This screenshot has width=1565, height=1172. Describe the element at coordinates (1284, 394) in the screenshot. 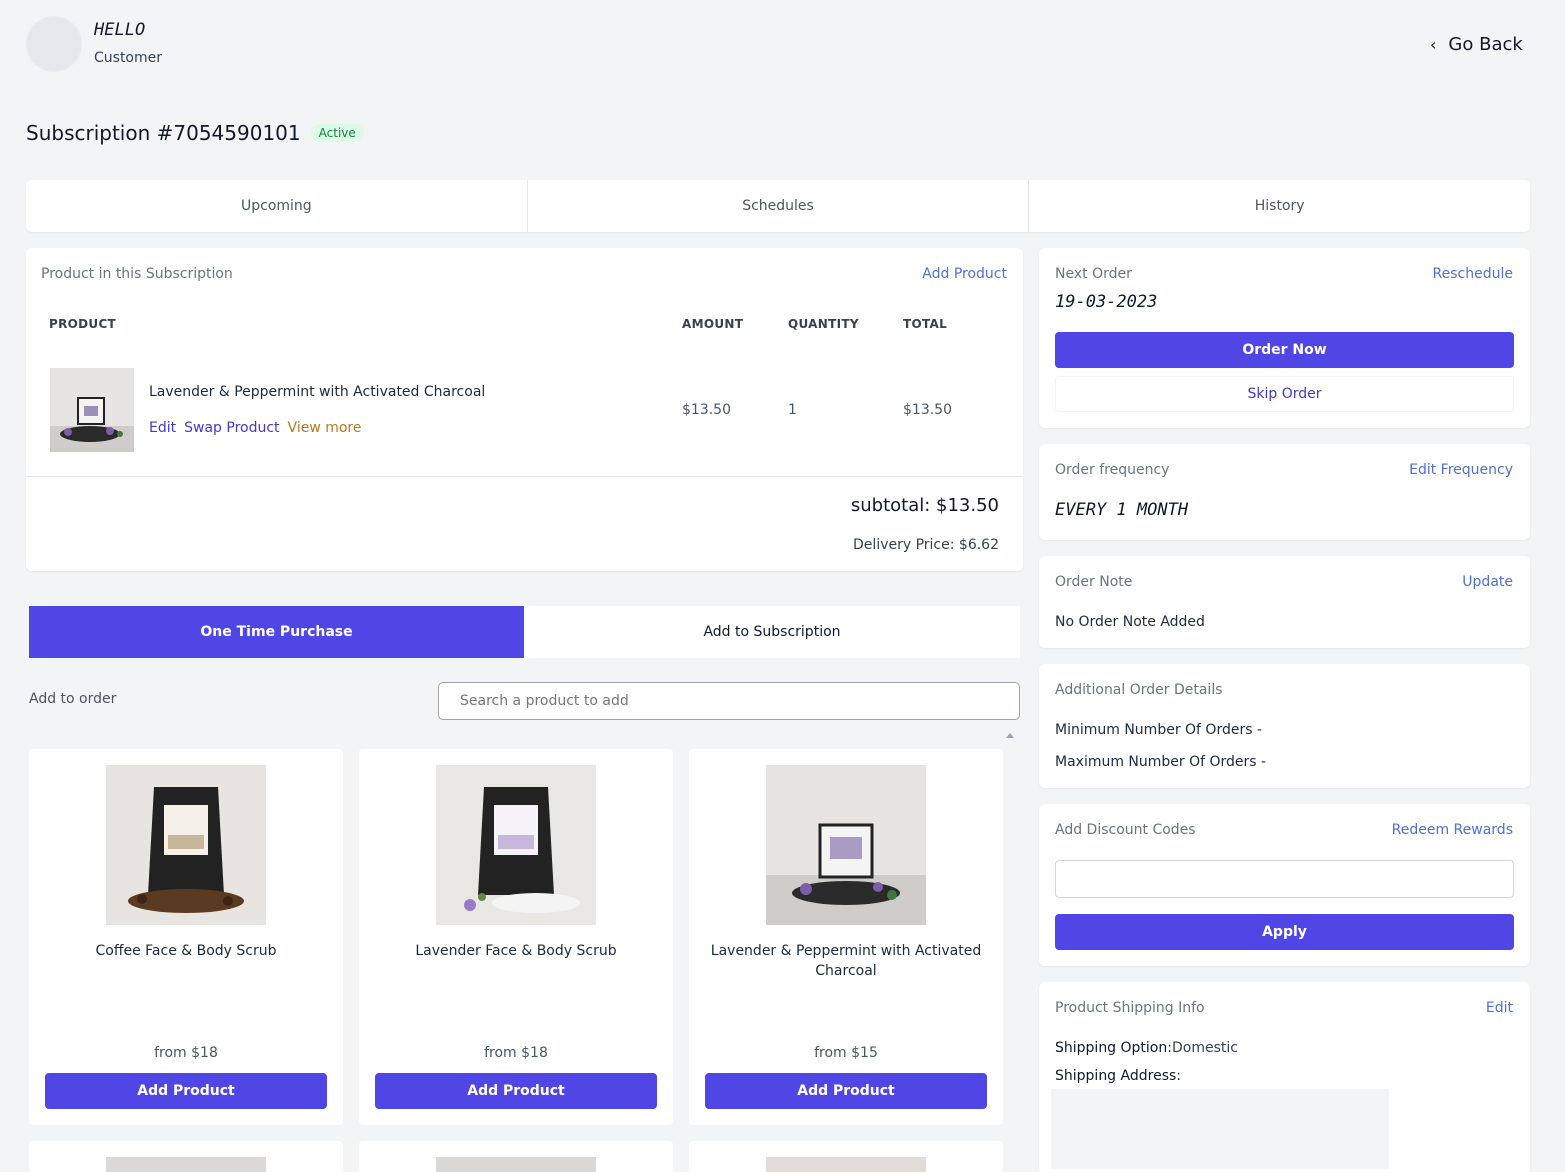

I see `skip-order-button: Skip Order` at that location.